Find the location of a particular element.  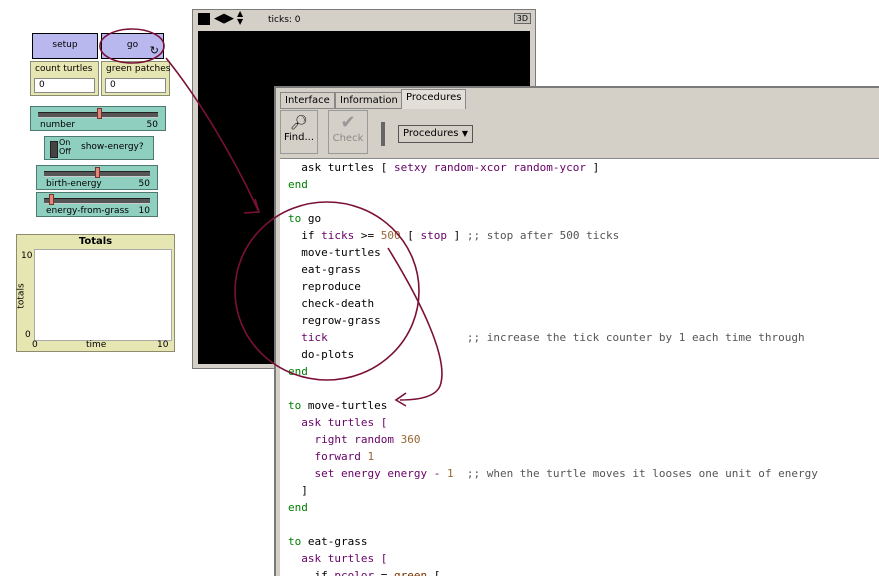

check-button: ✔ Check is located at coordinates (348, 132).